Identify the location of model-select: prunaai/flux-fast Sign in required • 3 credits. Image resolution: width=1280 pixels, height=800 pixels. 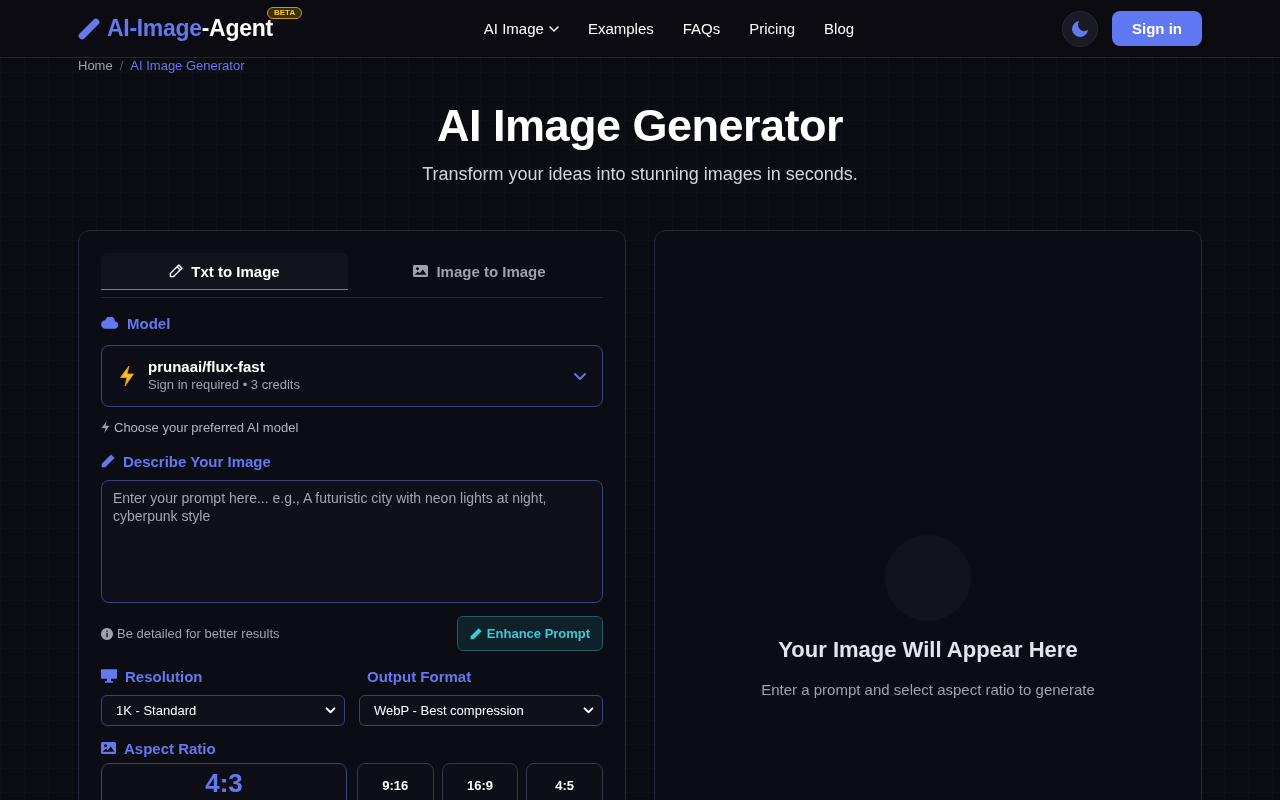
(352, 376).